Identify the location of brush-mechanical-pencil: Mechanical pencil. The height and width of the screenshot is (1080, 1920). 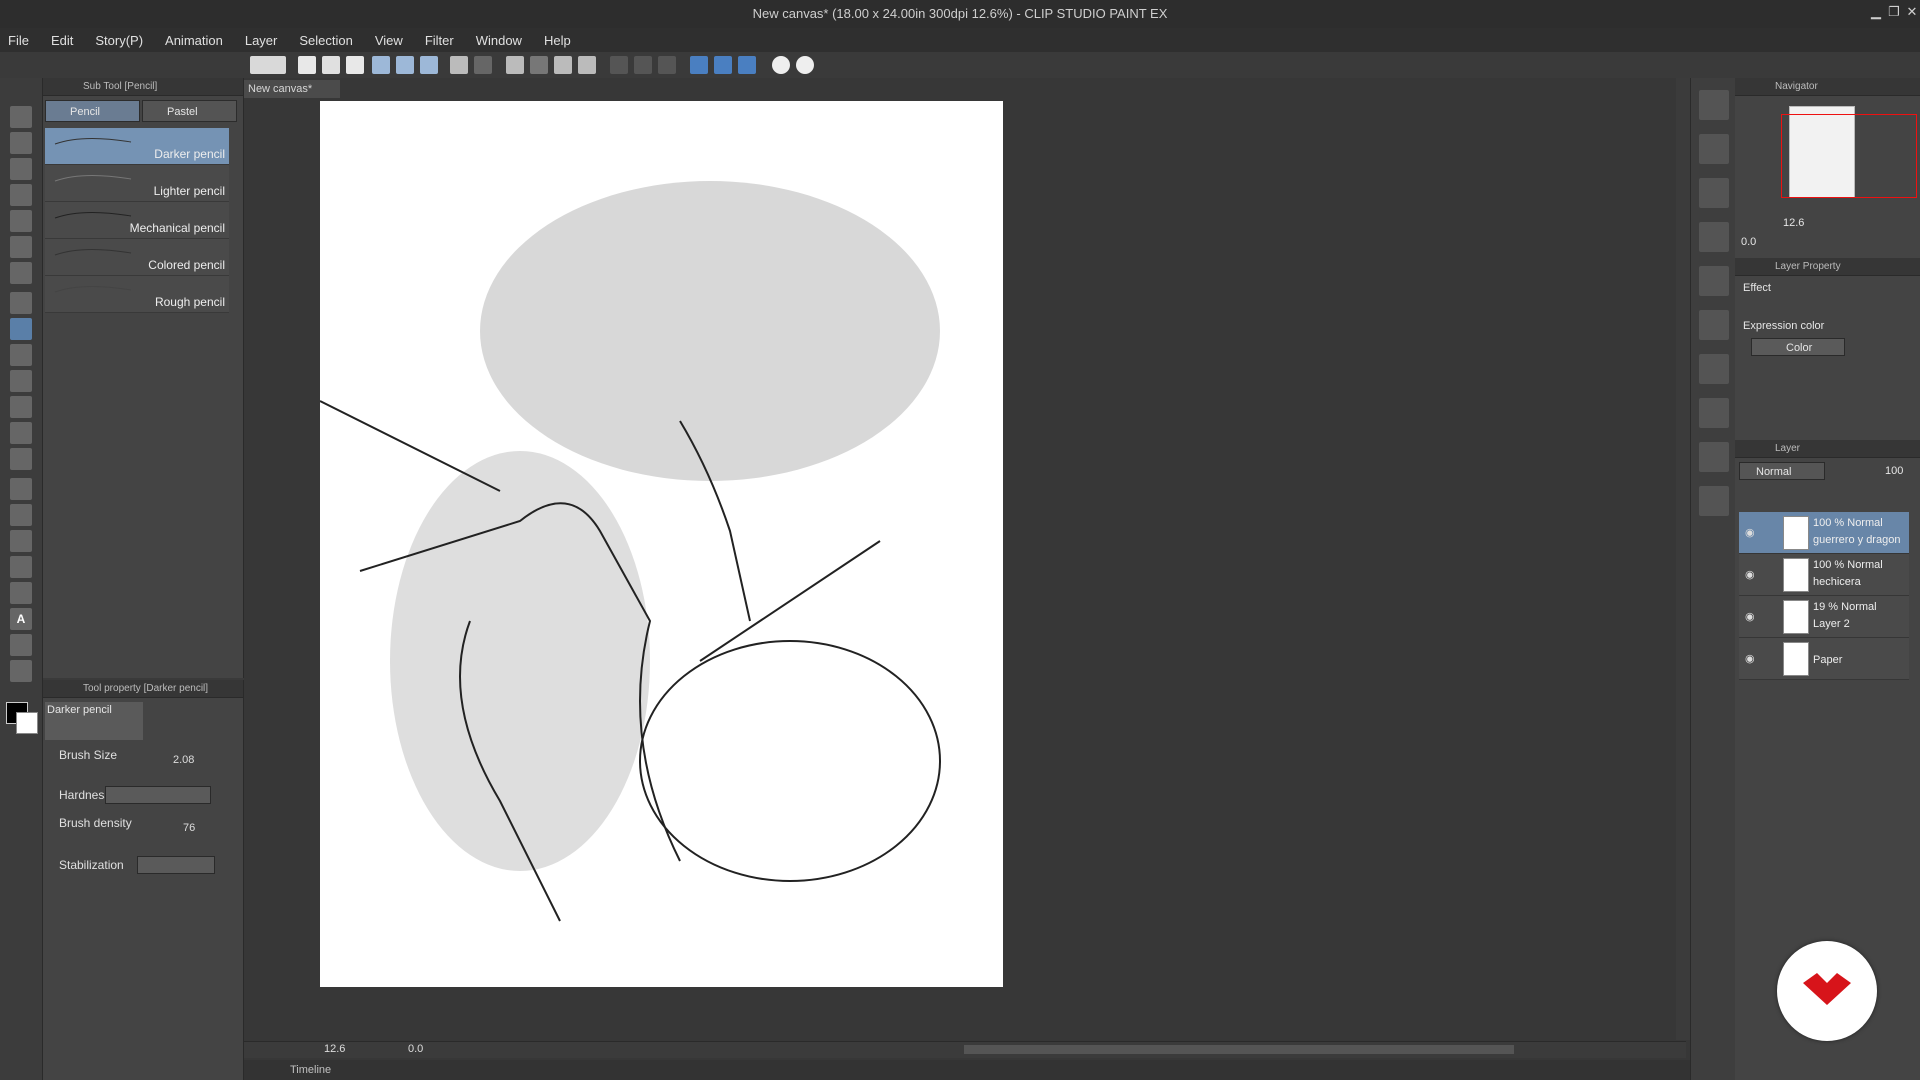
(137, 220).